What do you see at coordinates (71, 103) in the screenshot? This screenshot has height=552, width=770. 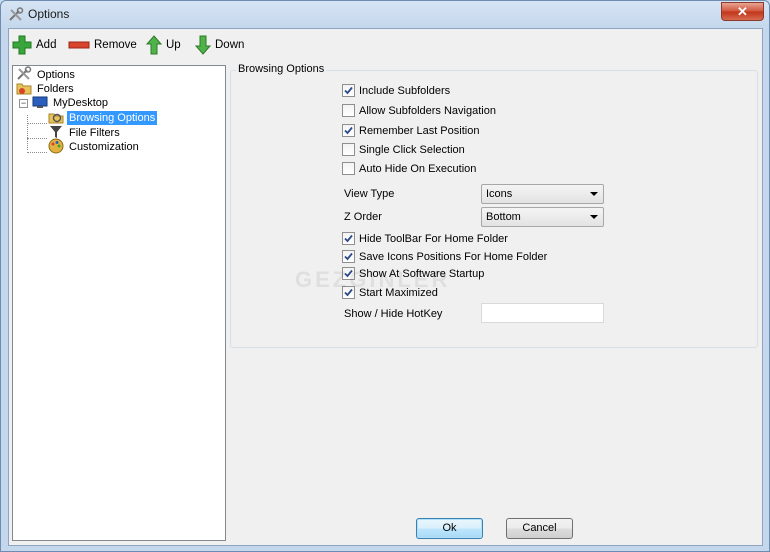 I see `tree-item-mydesktop: MyDesktop` at bounding box center [71, 103].